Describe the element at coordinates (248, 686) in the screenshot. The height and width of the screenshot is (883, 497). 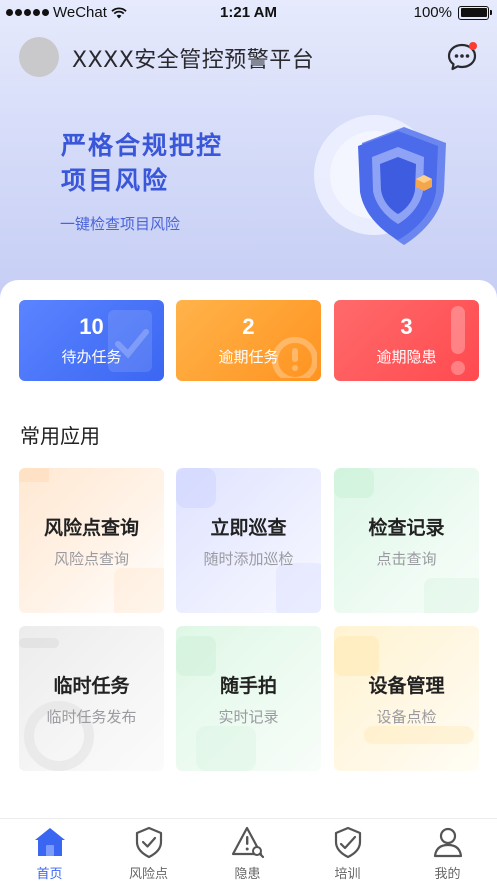
I see `tile-title: 随手拍` at that location.